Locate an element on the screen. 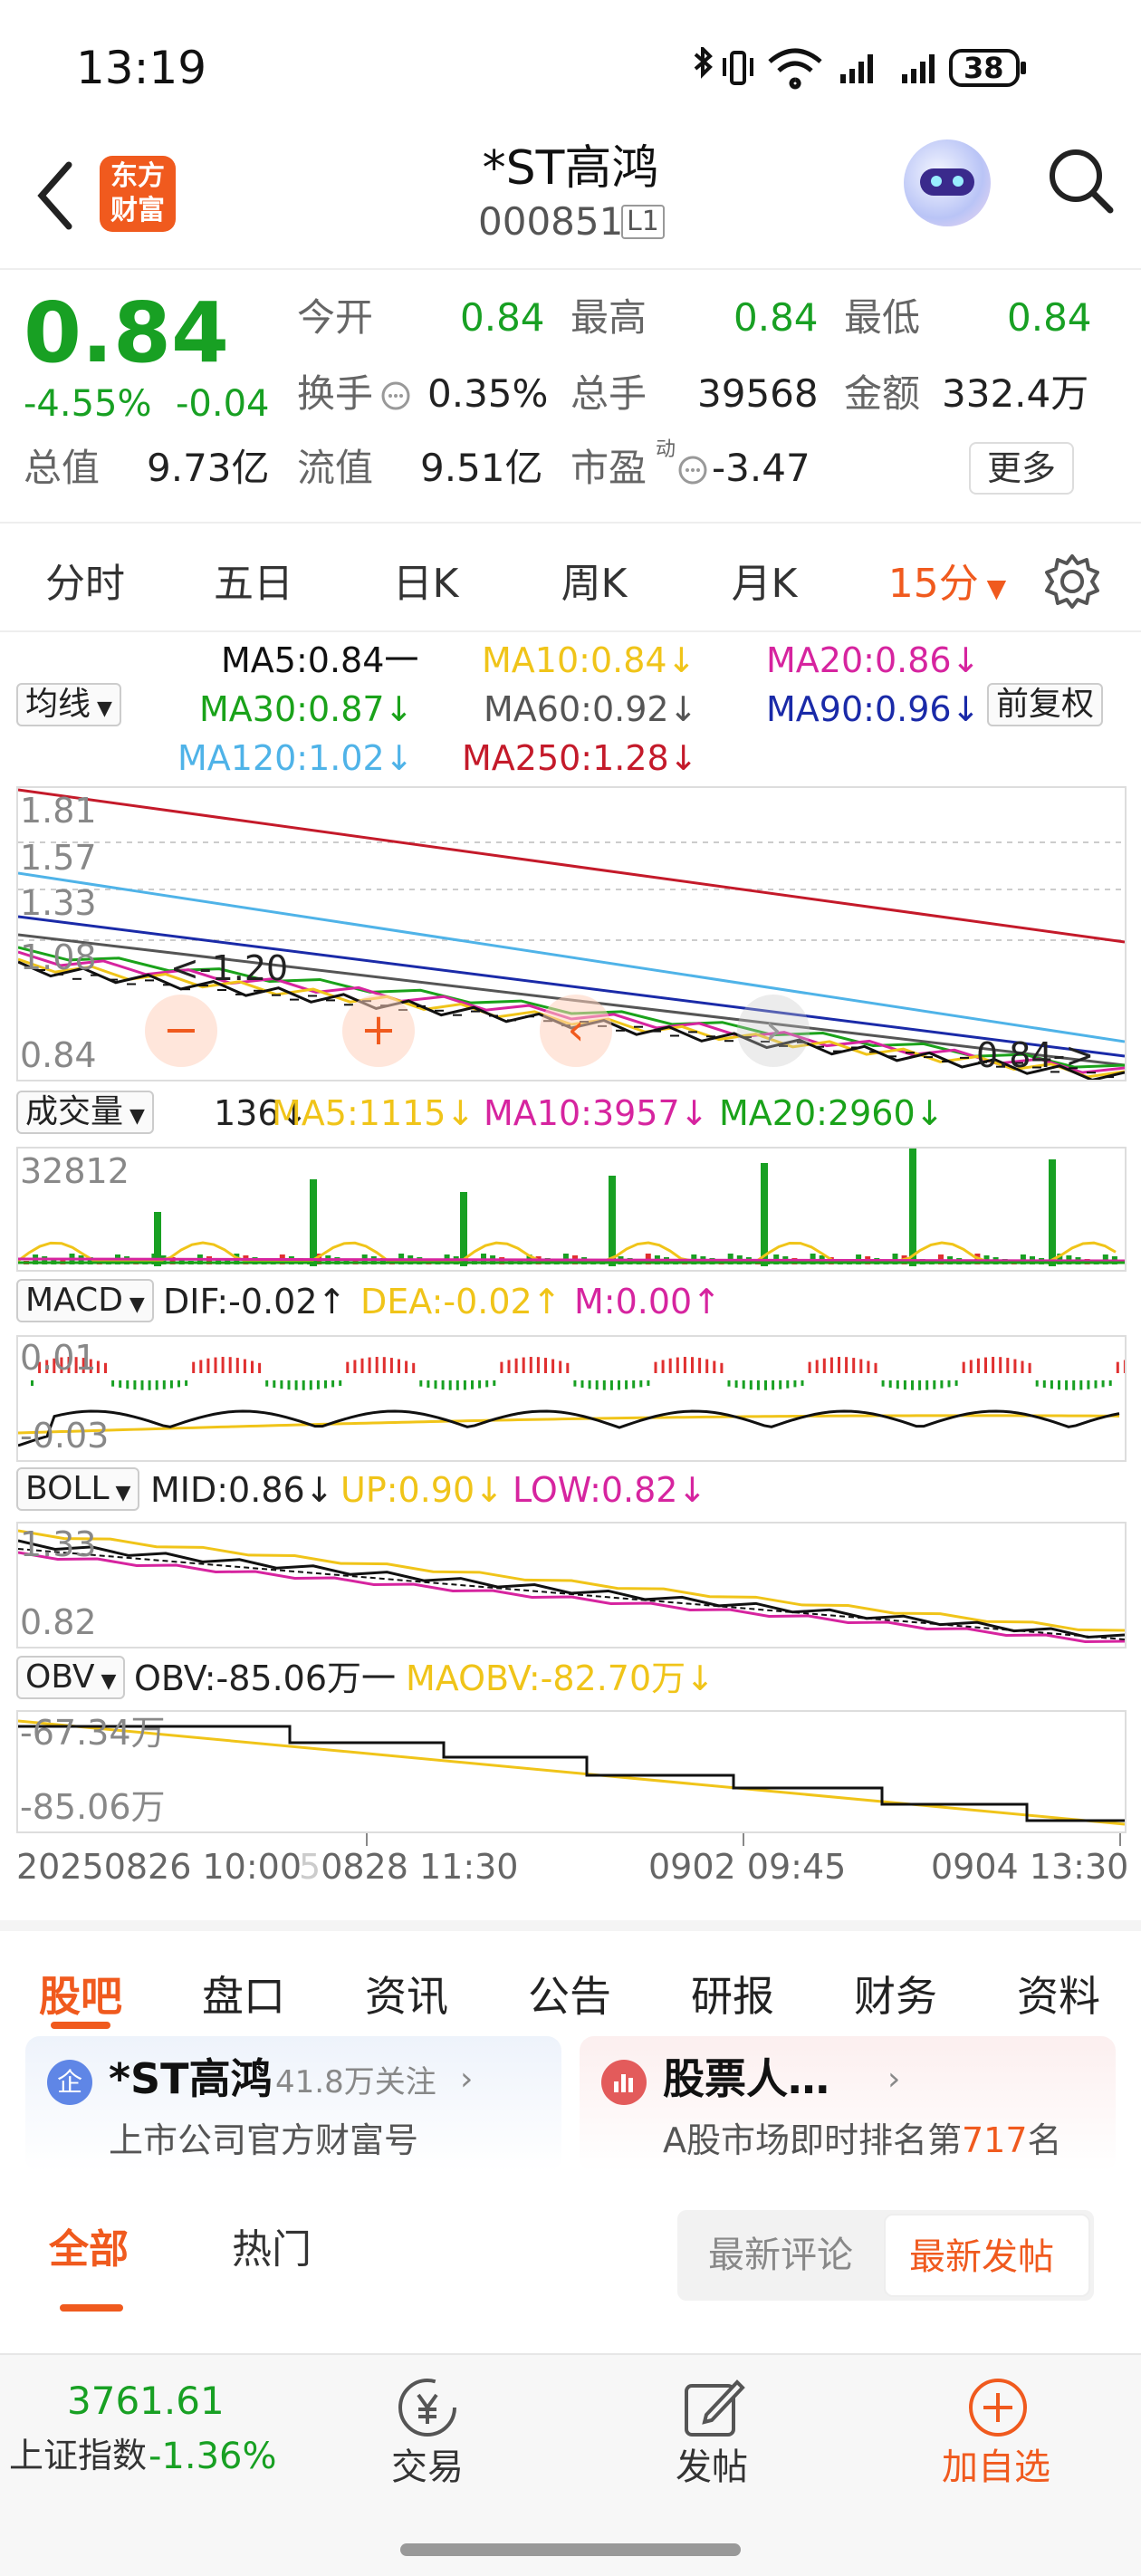  tab-daily-k: 日K is located at coordinates (426, 580).